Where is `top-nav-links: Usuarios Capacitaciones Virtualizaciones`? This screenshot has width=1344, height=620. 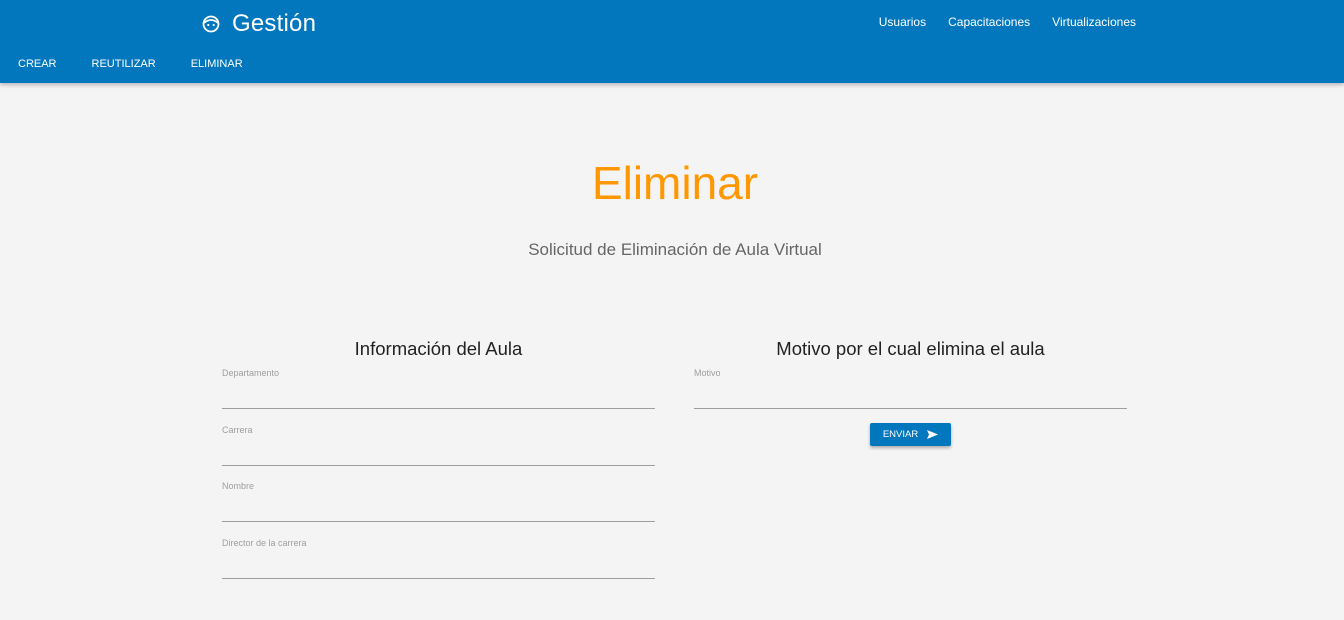 top-nav-links: Usuarios Capacitaciones Virtualizaciones is located at coordinates (1007, 22).